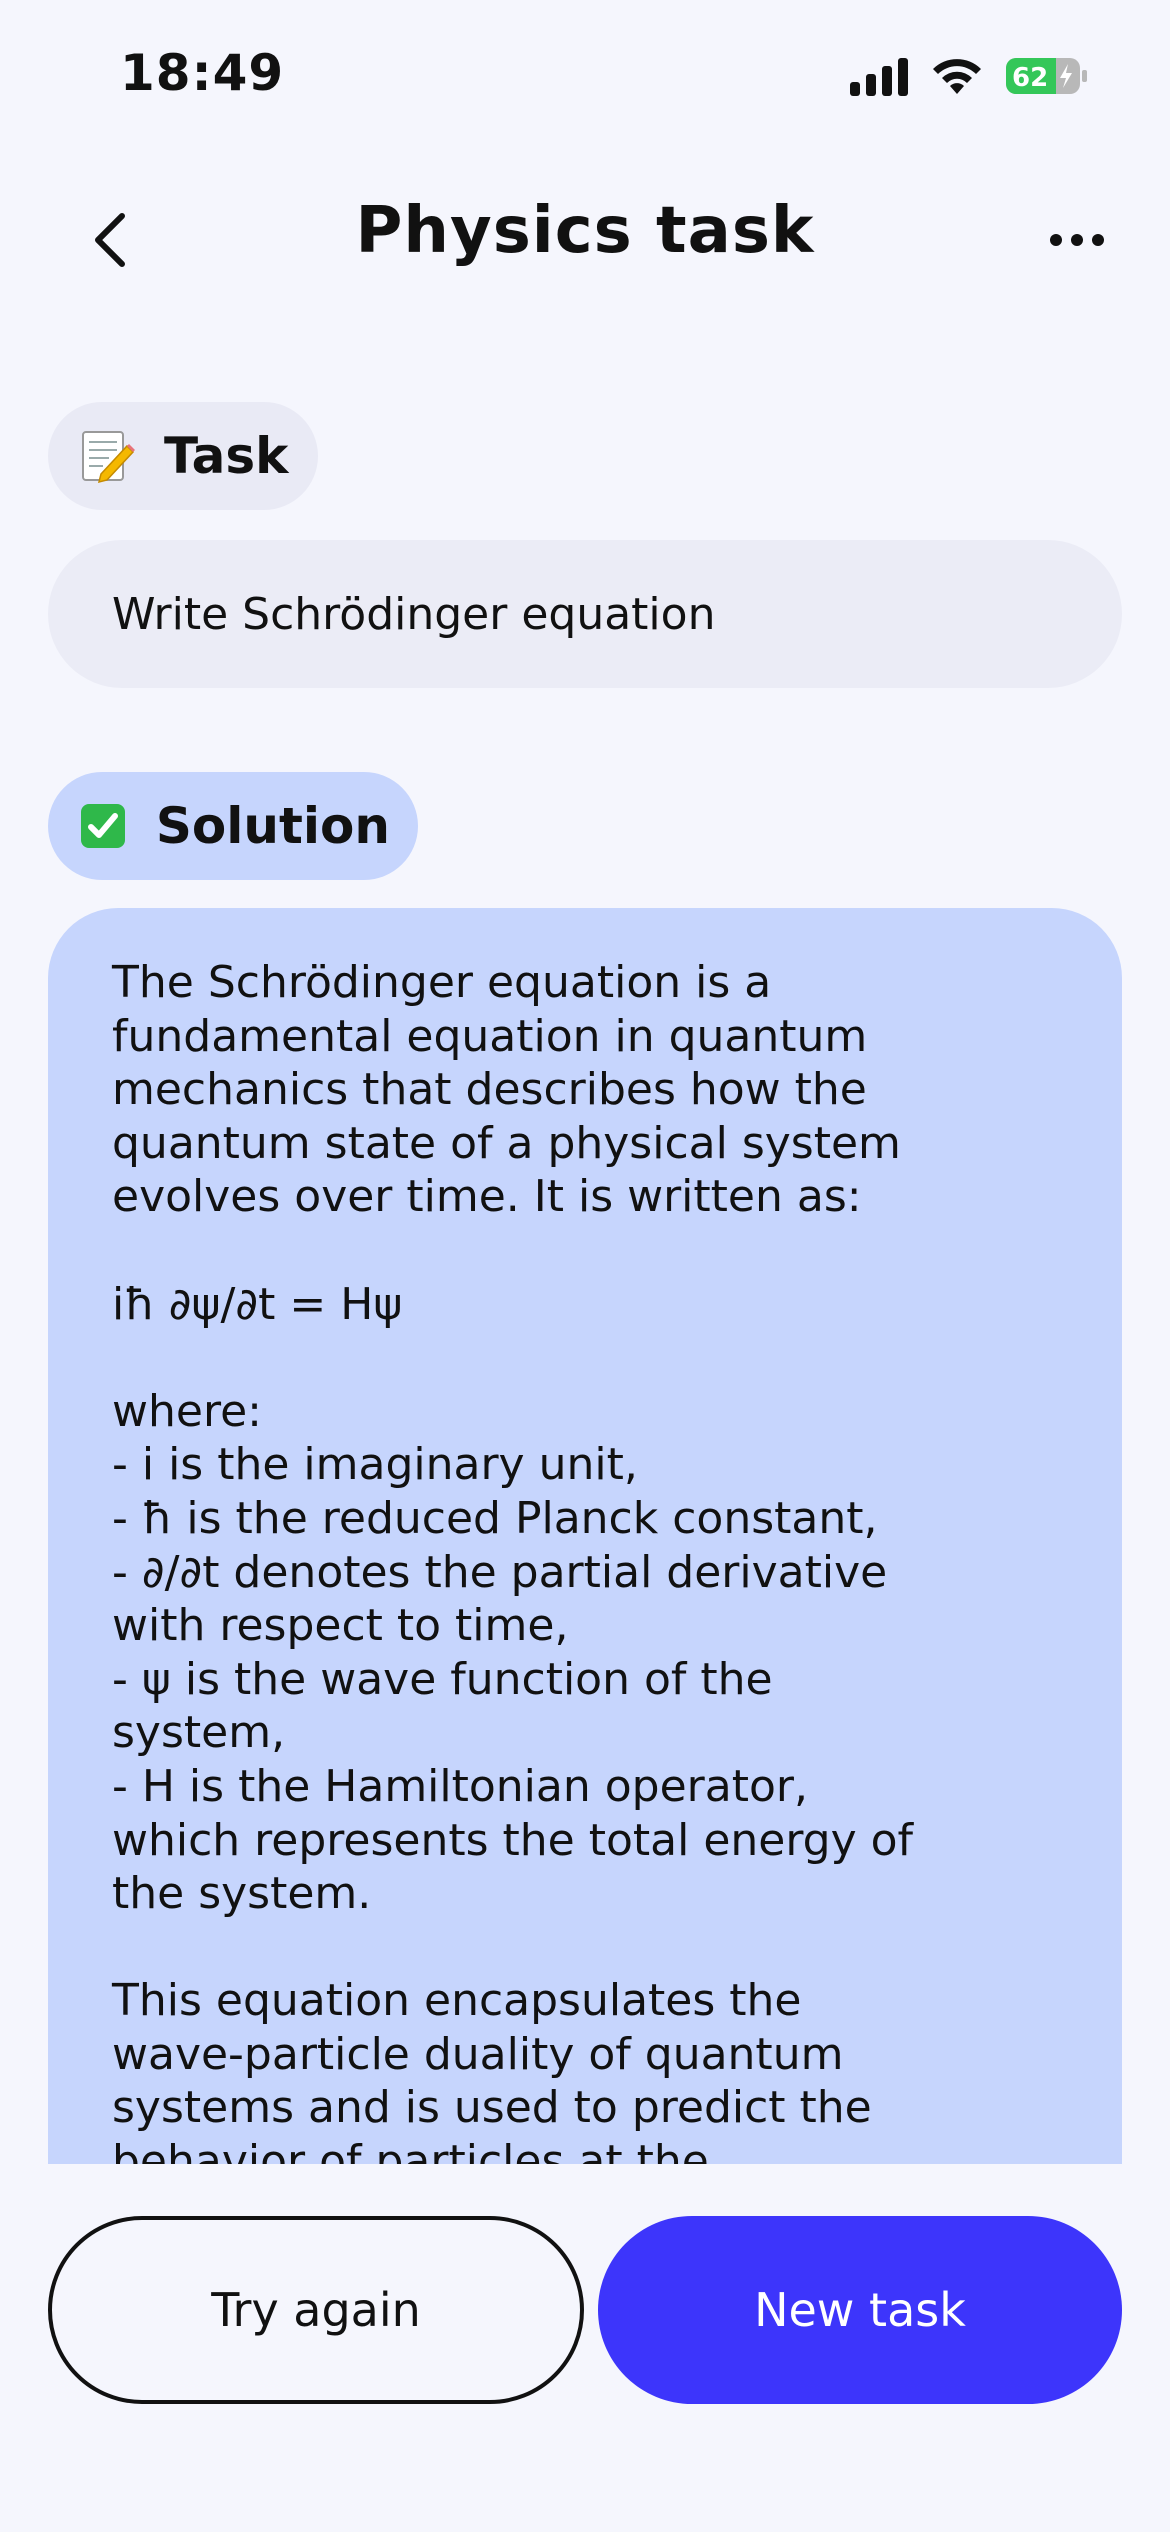 The width and height of the screenshot is (1170, 2532). I want to click on try-again-button: Try again, so click(316, 2310).